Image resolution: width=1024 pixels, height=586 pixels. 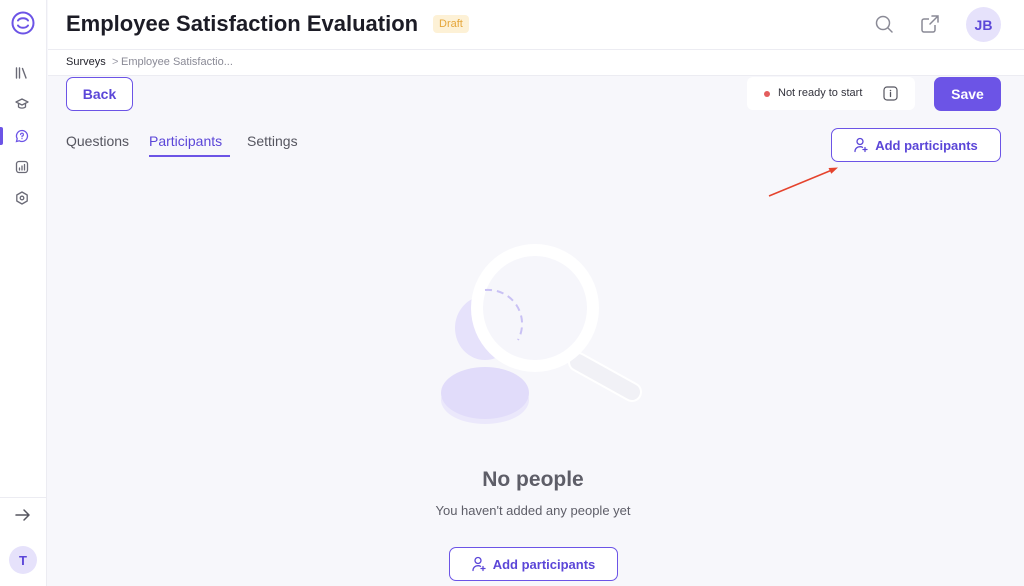 What do you see at coordinates (86, 62) in the screenshot?
I see `breadcrumb-link-surveys: Surveys` at bounding box center [86, 62].